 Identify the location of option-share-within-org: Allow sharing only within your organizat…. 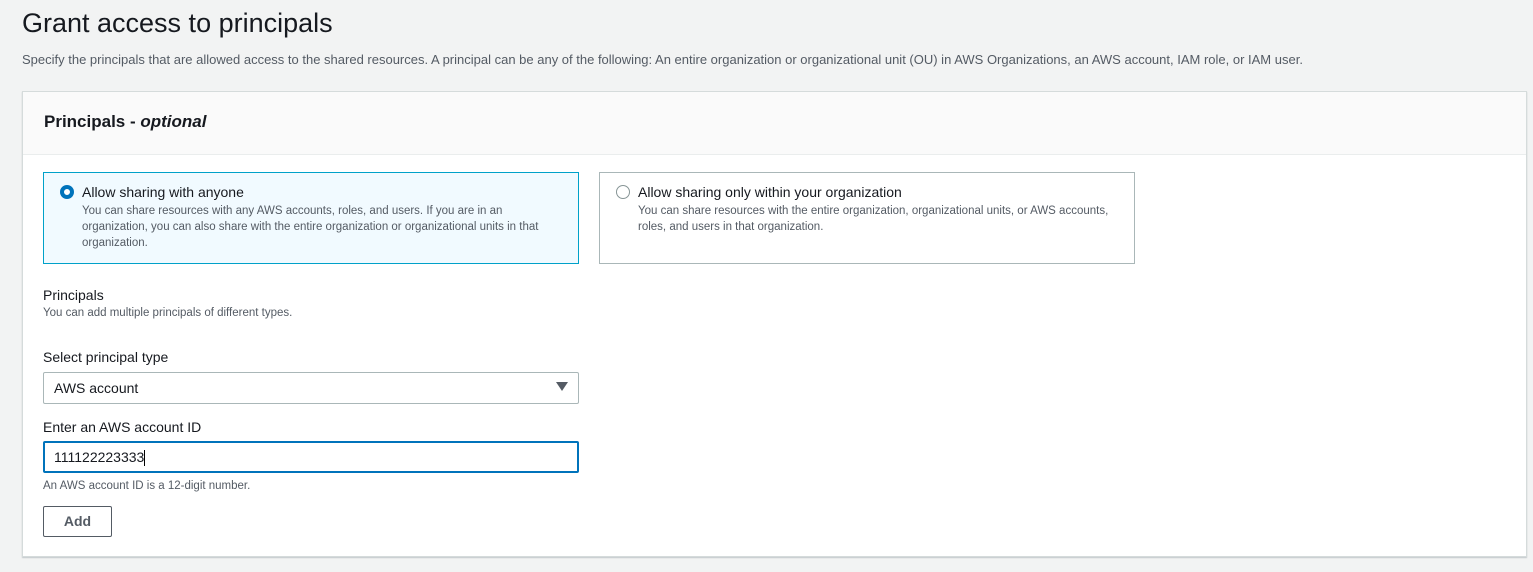
(867, 218).